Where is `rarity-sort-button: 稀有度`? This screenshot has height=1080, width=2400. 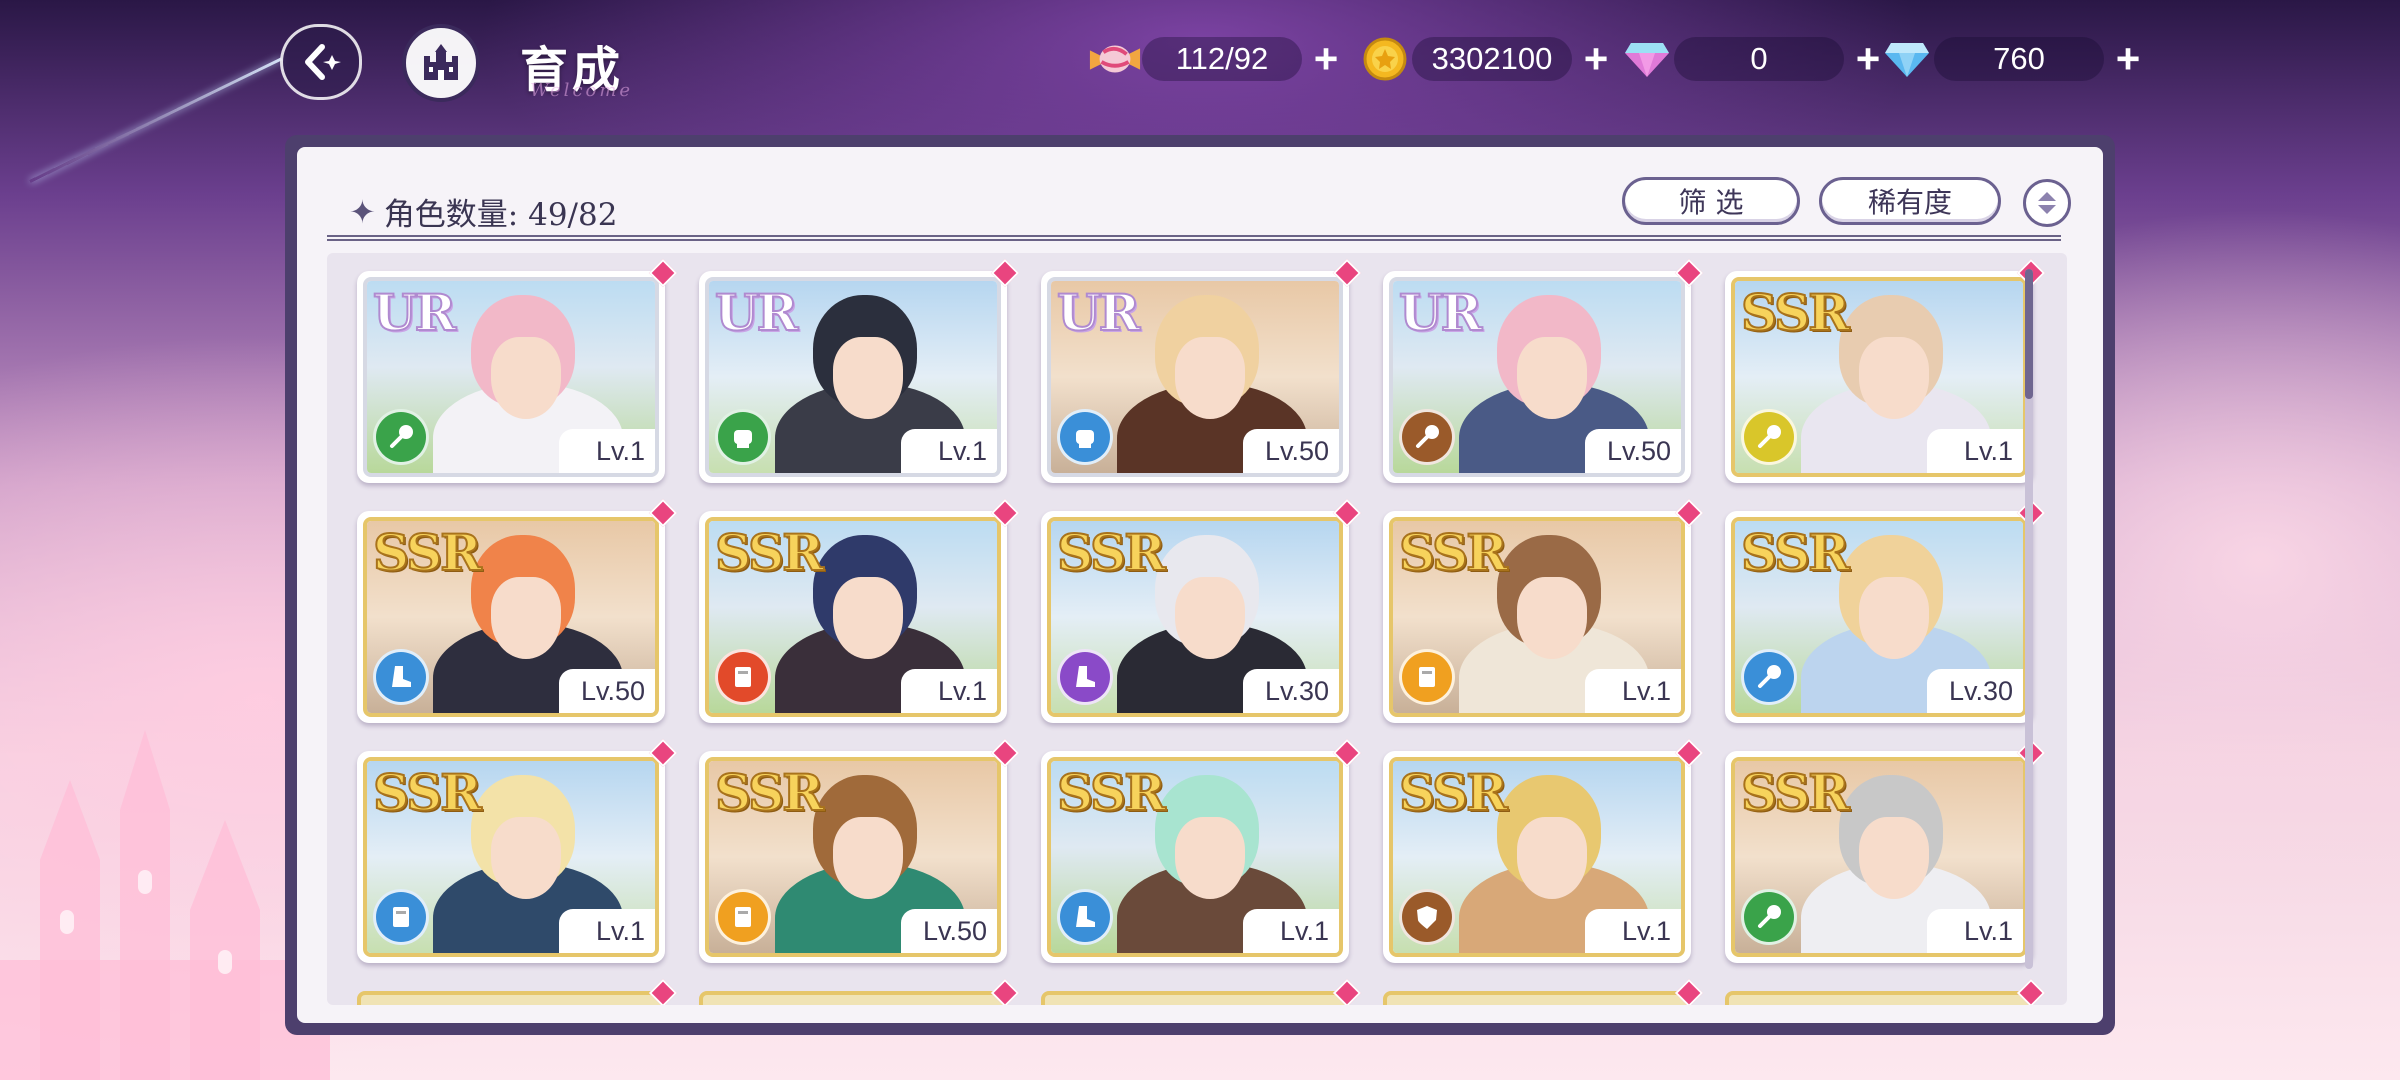
rarity-sort-button: 稀有度 is located at coordinates (1910, 201).